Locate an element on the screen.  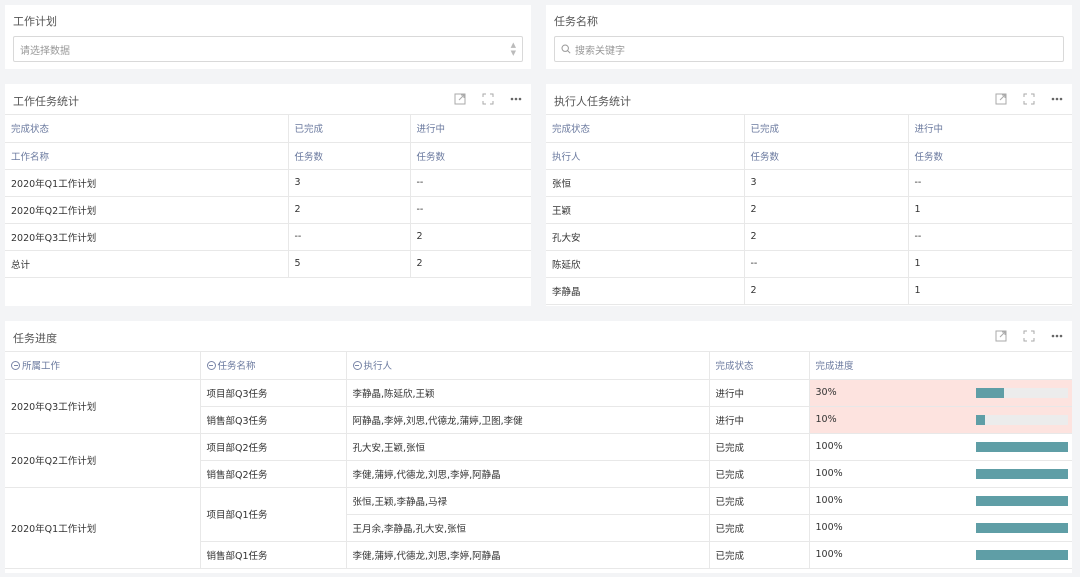
task-name-search-input: 搜索关键字 is located at coordinates (809, 49).